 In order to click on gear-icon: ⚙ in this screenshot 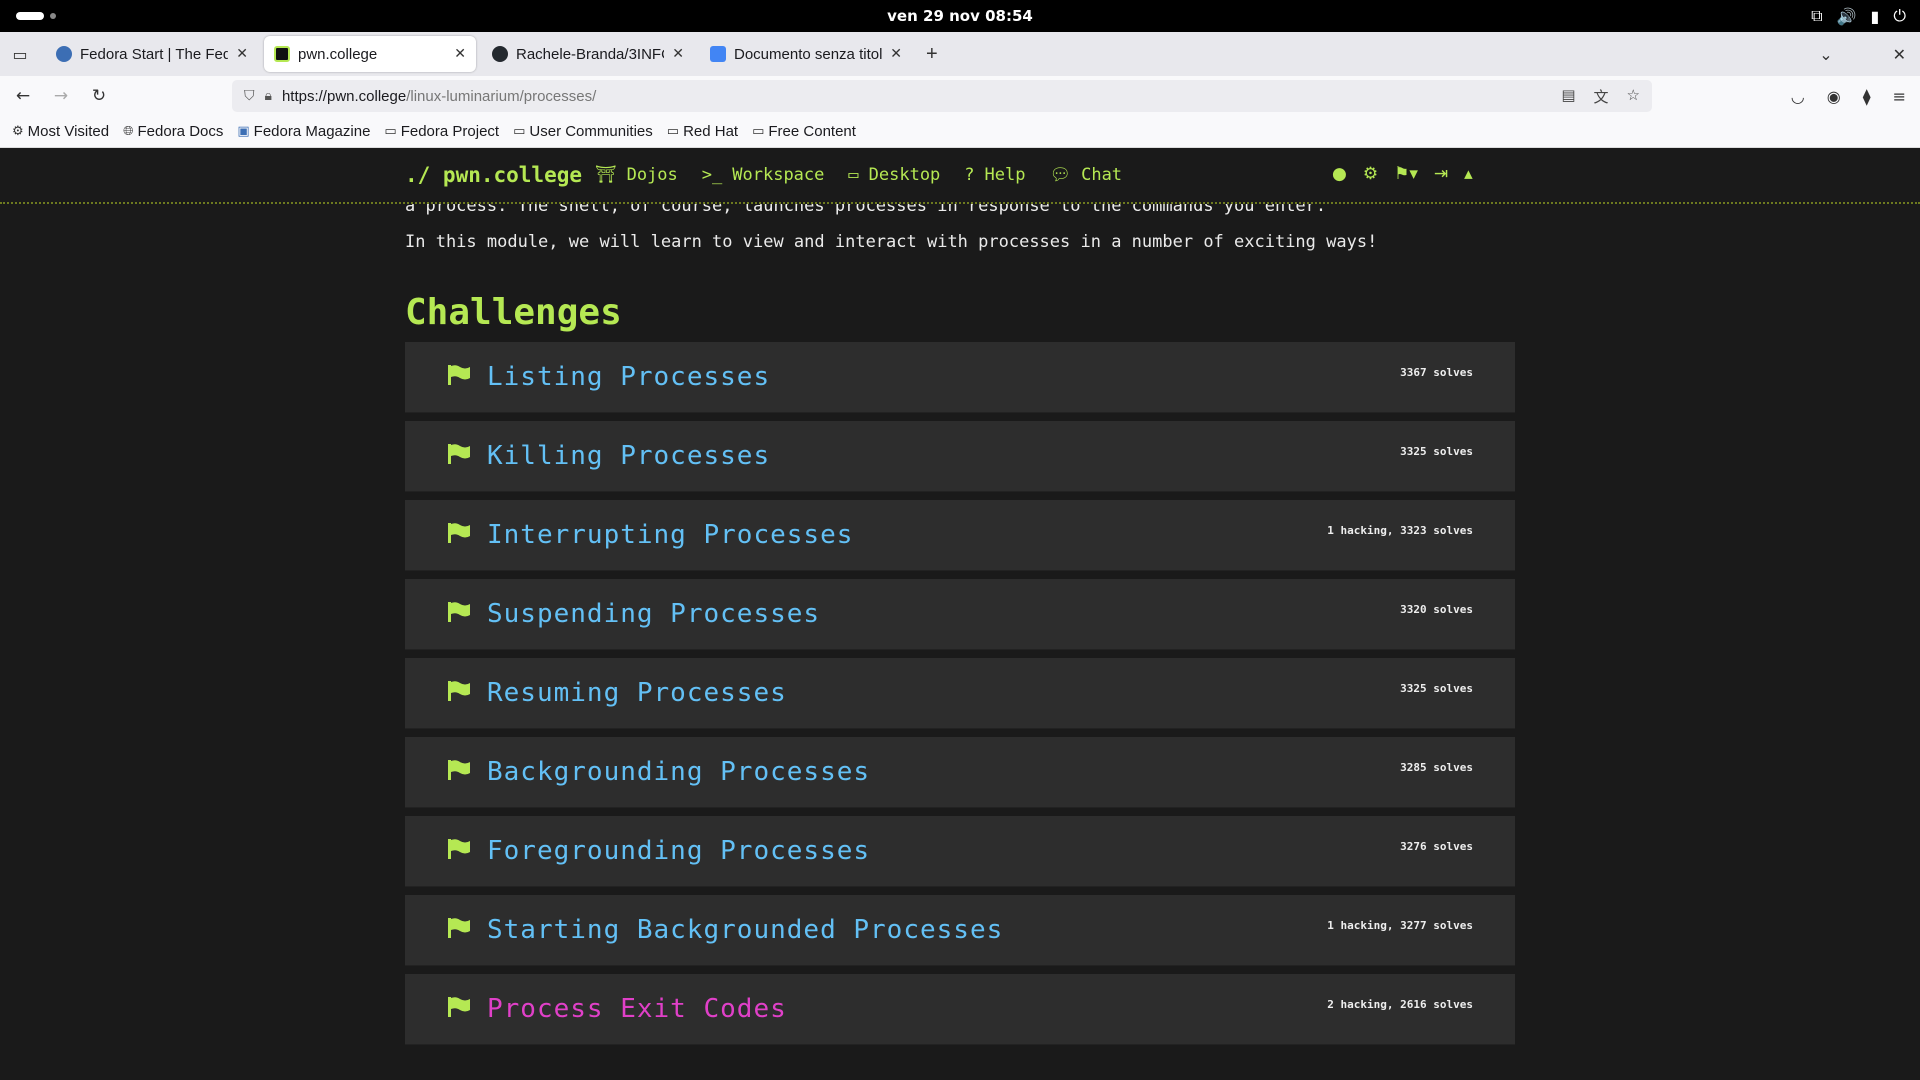, I will do `click(18, 131)`.